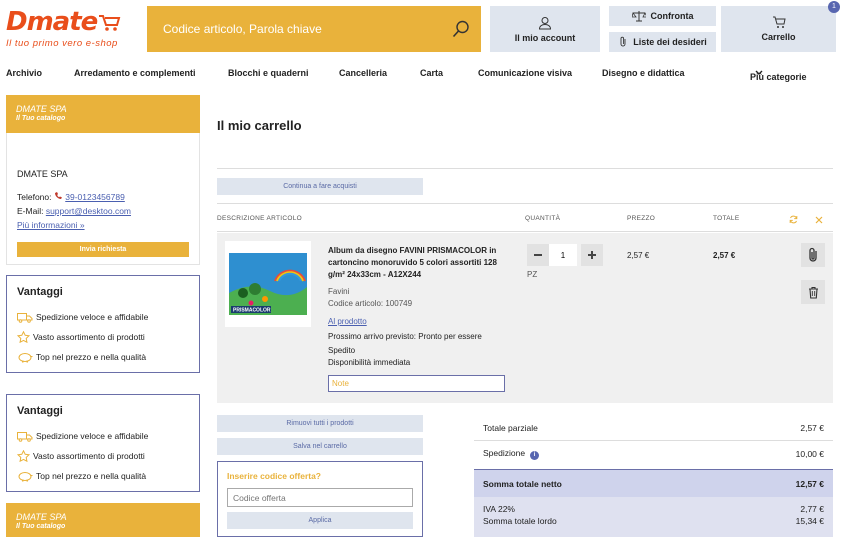  I want to click on nav-item-archivio: Archivio, so click(24, 73).